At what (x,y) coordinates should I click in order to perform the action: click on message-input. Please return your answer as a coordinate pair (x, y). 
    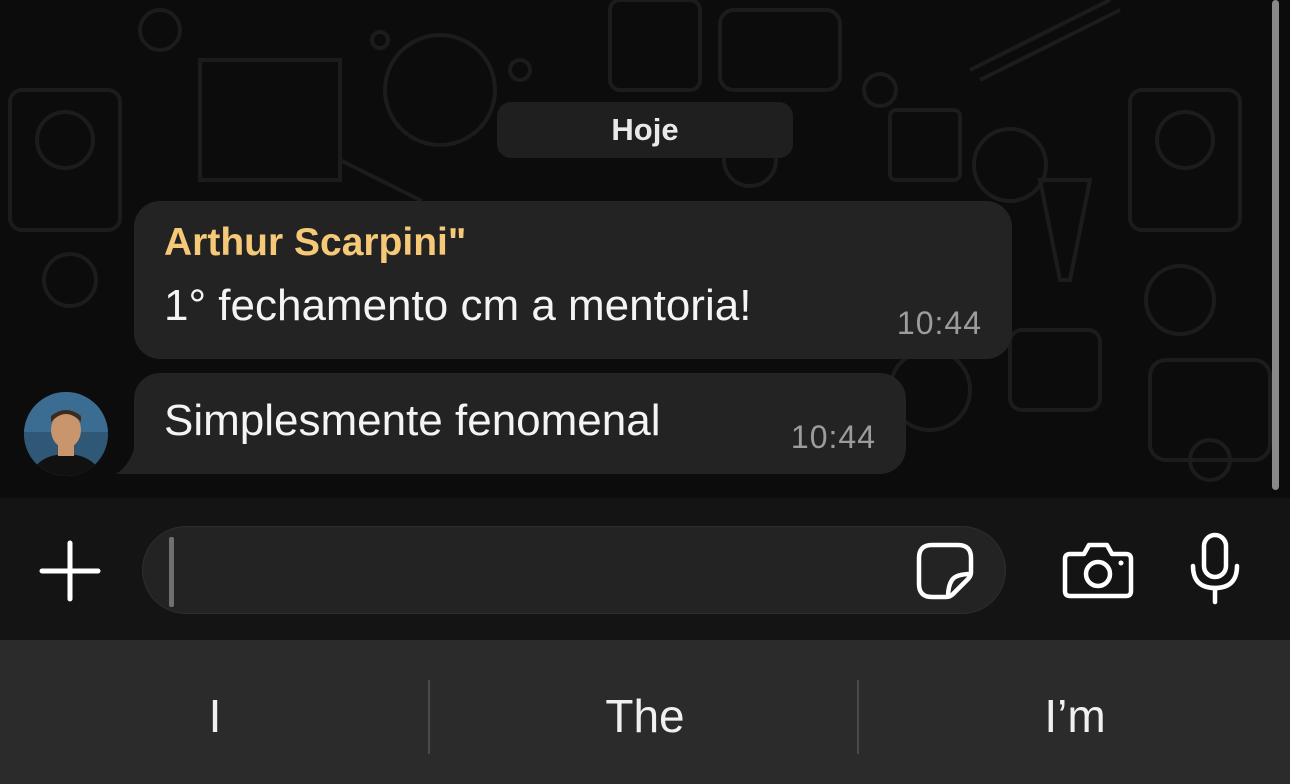
    Looking at the image, I should click on (574, 570).